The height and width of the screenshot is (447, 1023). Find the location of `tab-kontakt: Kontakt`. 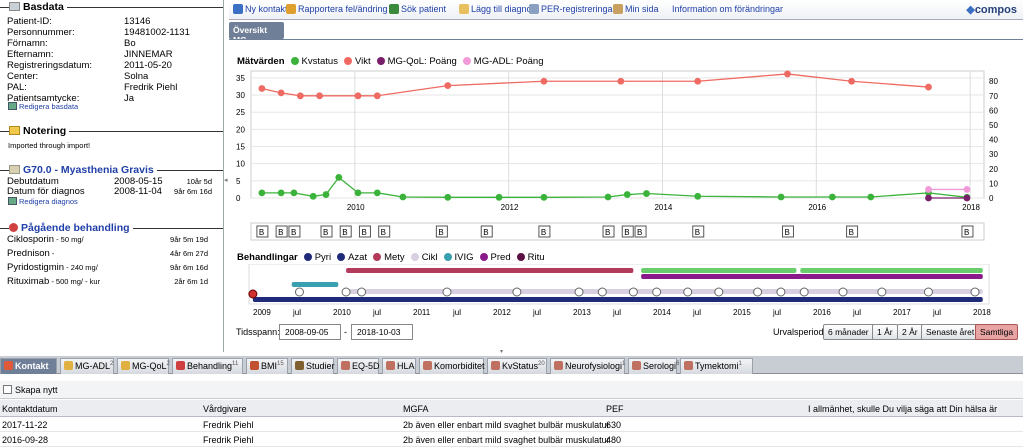

tab-kontakt: Kontakt is located at coordinates (28, 366).